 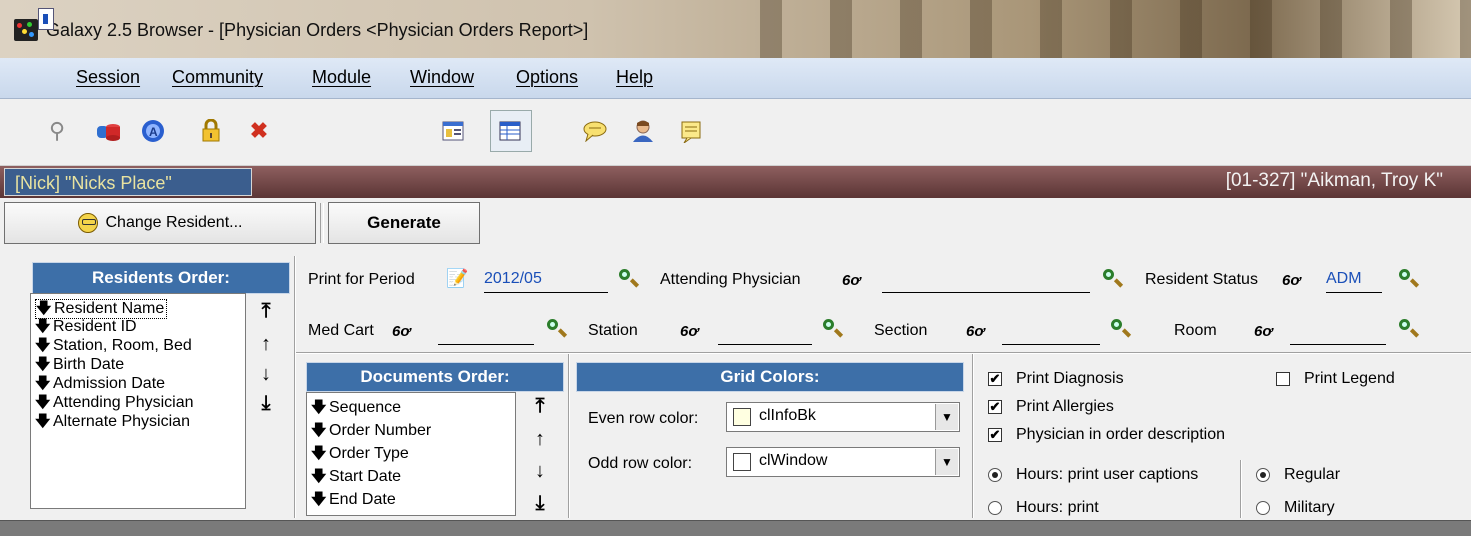 I want to click on even-color-value: clInfoBk, so click(x=787, y=415).